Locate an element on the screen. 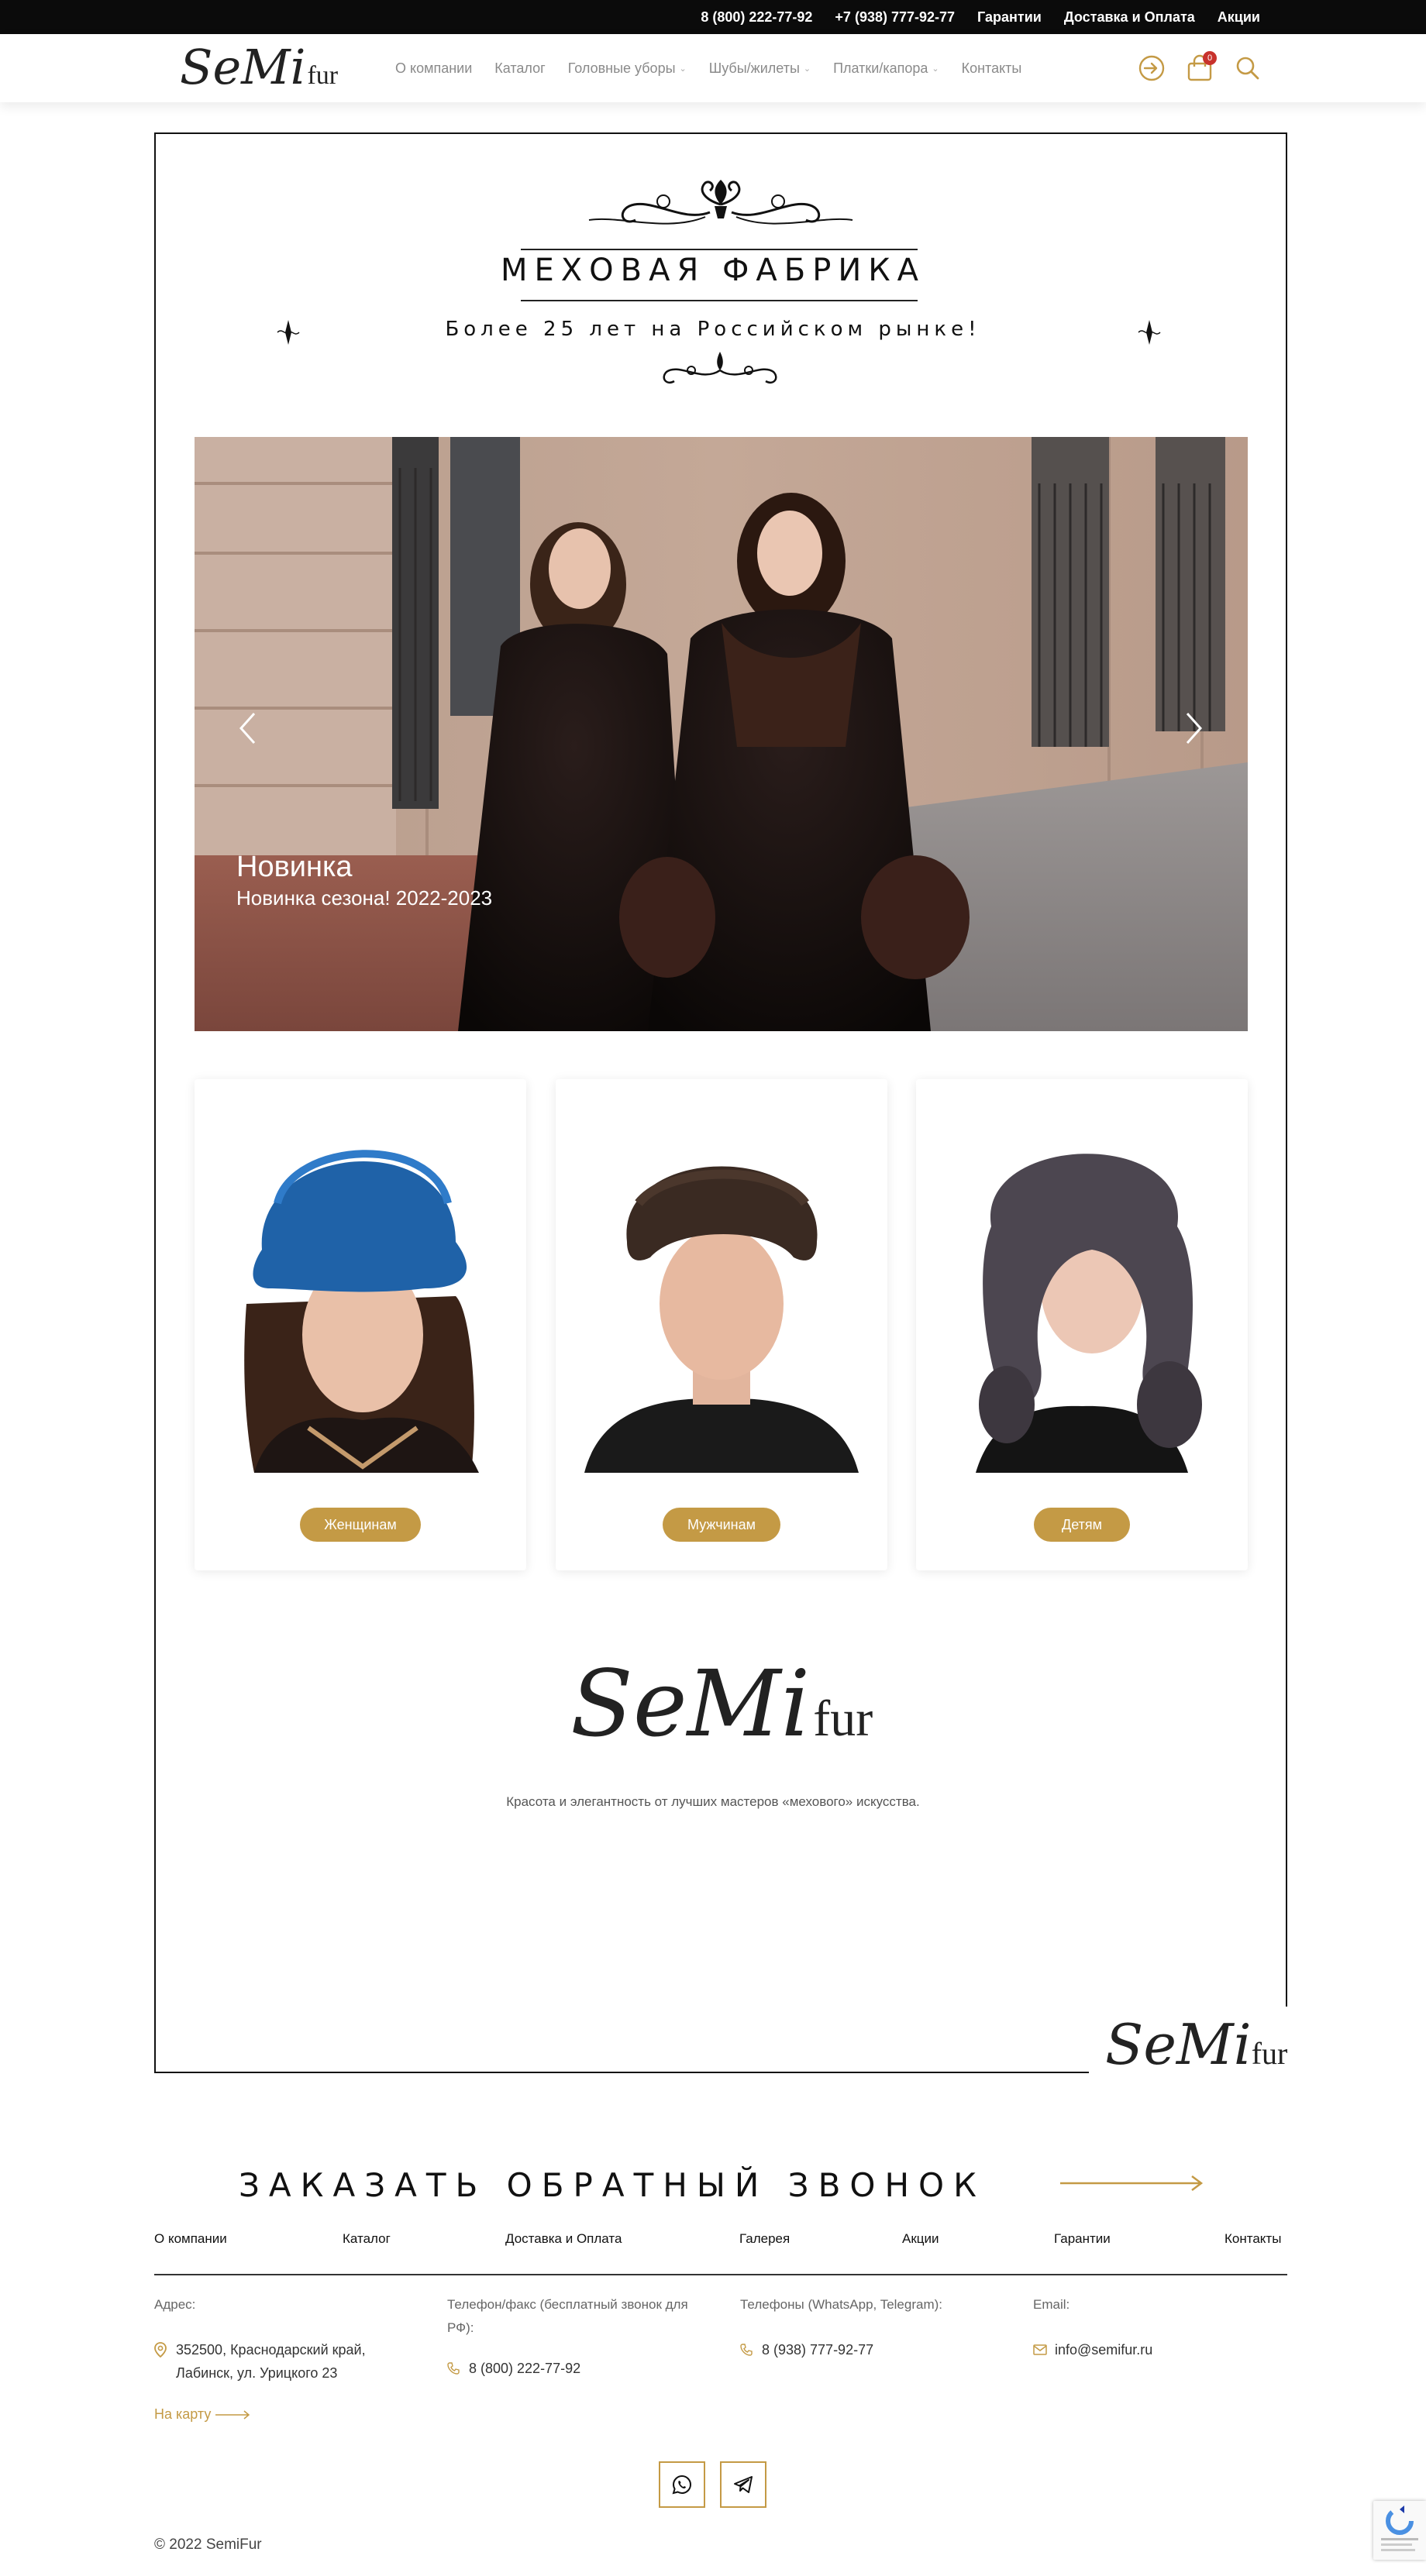  kids-category-button: Детям is located at coordinates (1082, 1525).